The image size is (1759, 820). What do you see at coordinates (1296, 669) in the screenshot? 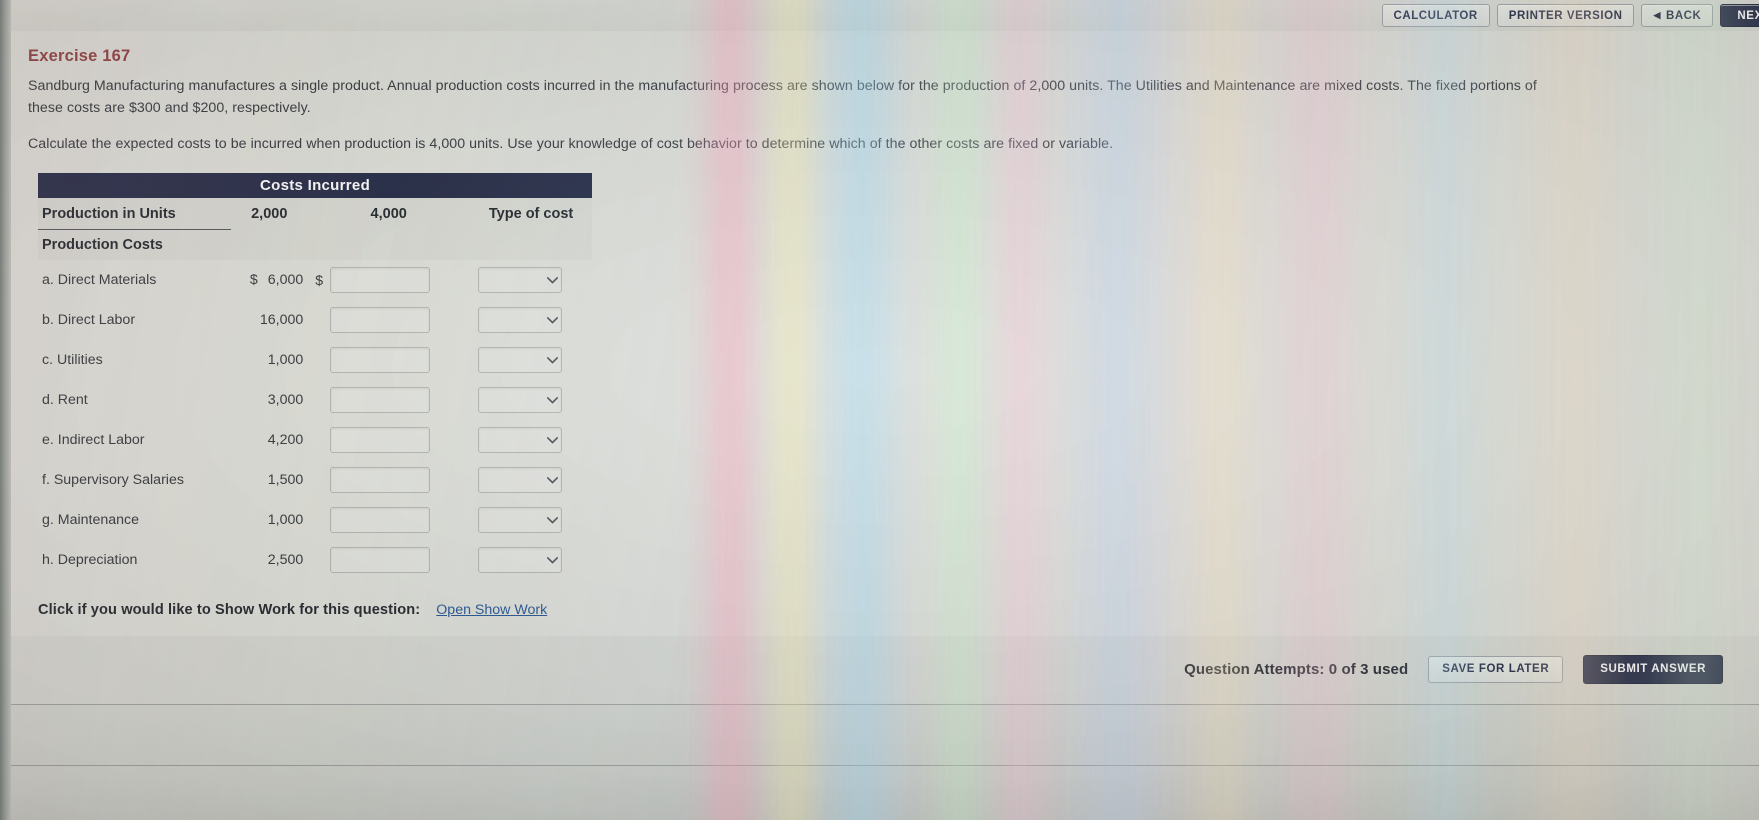
I see `question-attempts-status: Question Attempts: 0 of 3 used` at bounding box center [1296, 669].